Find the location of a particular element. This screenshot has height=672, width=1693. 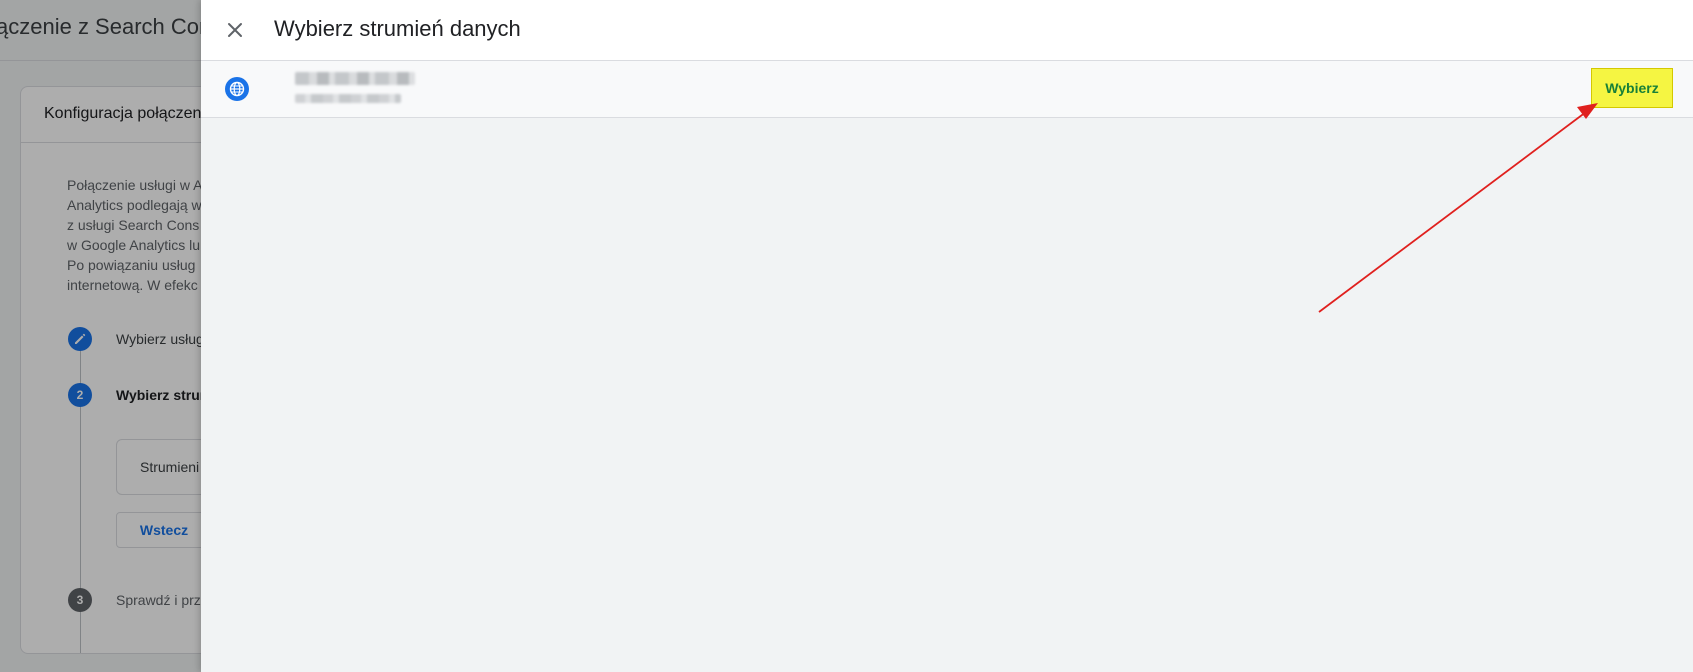

globe-icon is located at coordinates (237, 89).